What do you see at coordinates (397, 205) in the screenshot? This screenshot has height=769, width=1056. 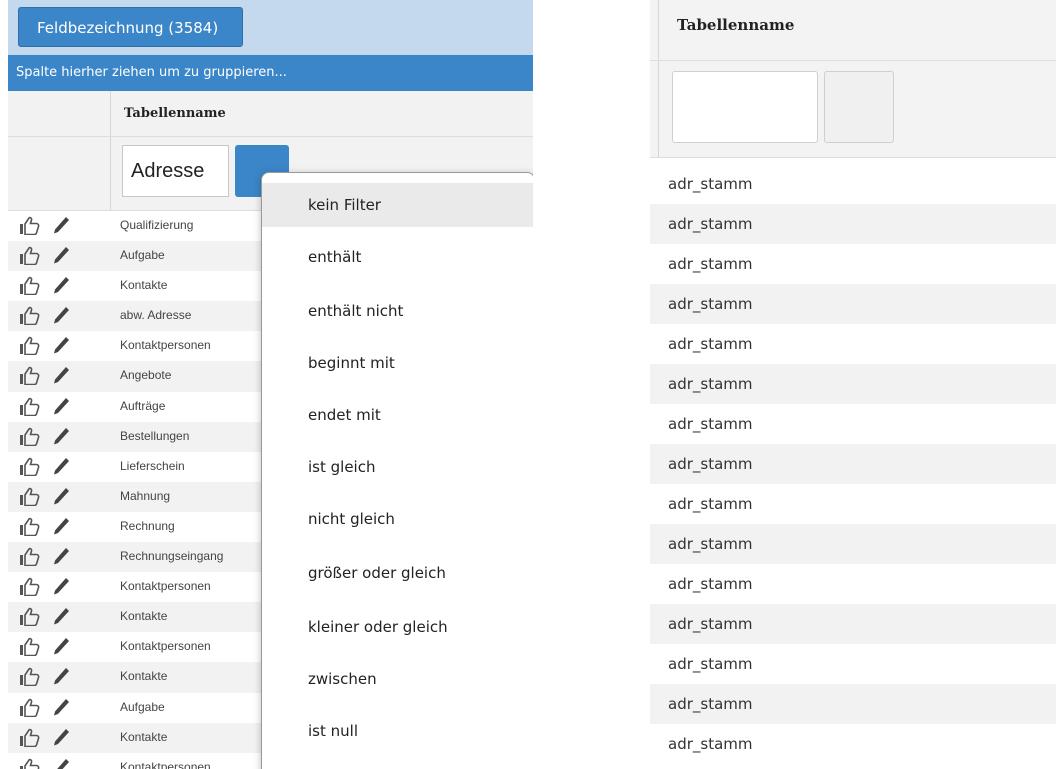 I see `filter-menu-item: kein Filter` at bounding box center [397, 205].